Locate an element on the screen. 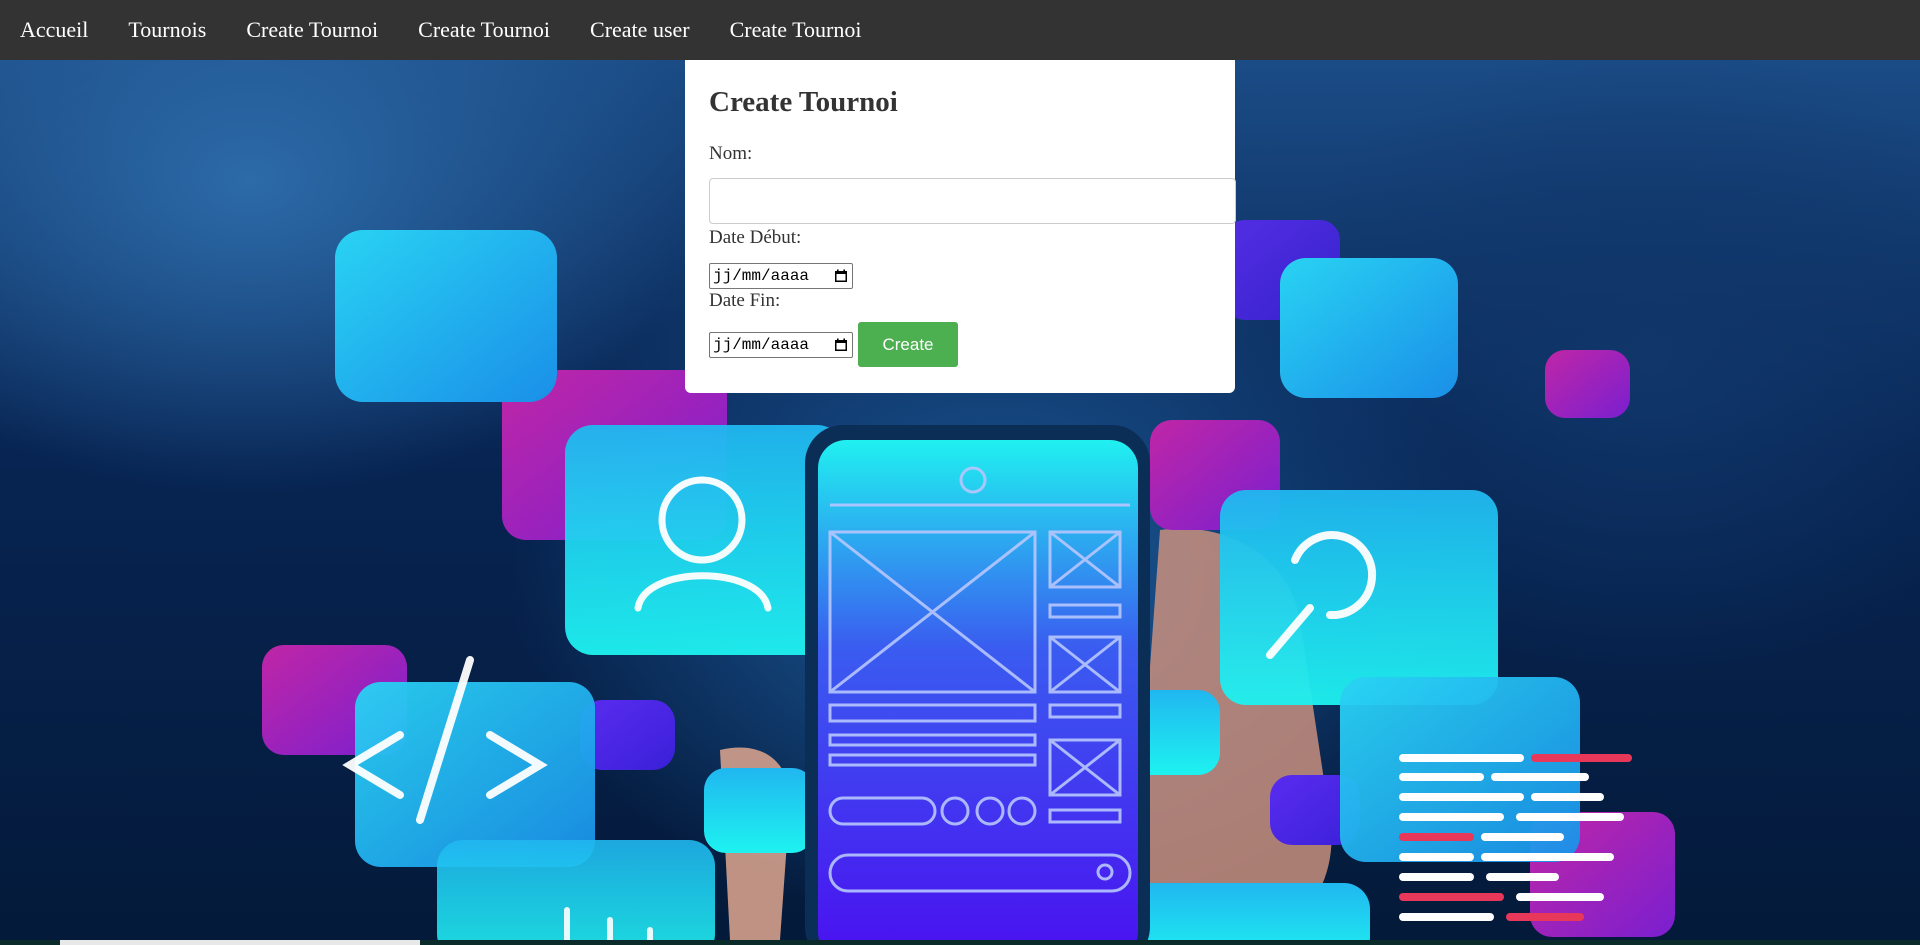  date-debut-label: Date Début: is located at coordinates (755, 237).